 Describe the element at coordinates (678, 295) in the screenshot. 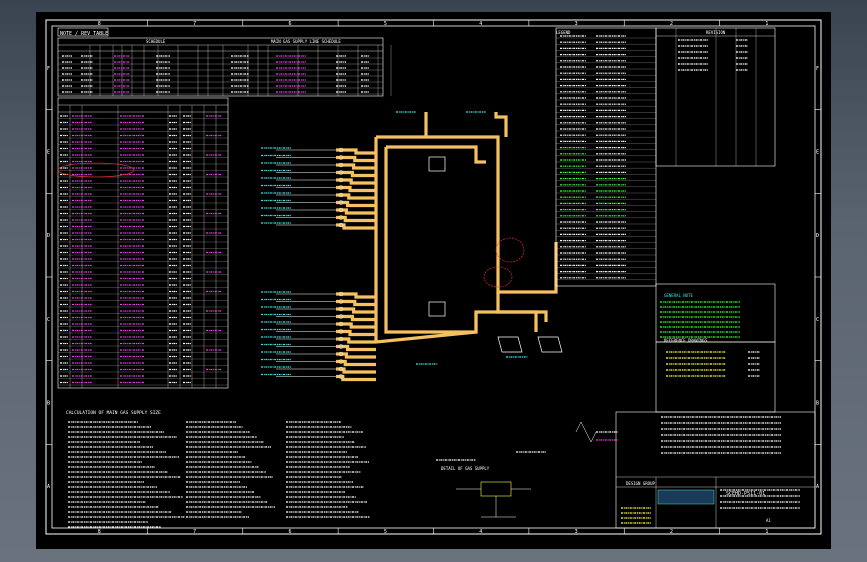

I see `notes-title: GENERAL NOTE` at that location.